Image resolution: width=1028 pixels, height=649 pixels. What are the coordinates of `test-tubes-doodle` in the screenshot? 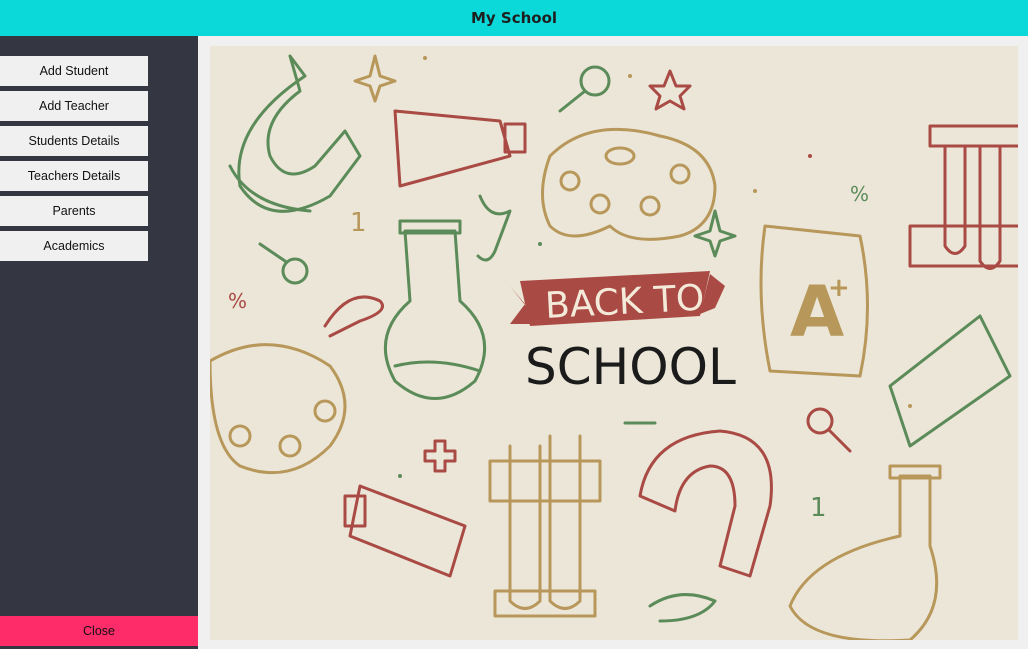 It's located at (963, 197).